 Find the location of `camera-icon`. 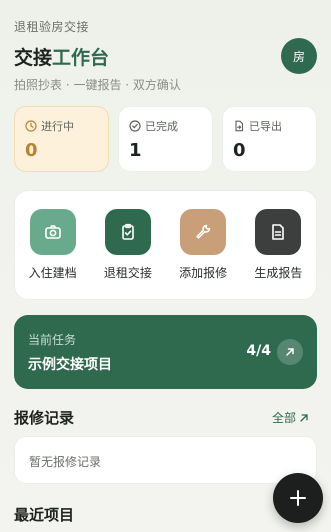

camera-icon is located at coordinates (52, 232).